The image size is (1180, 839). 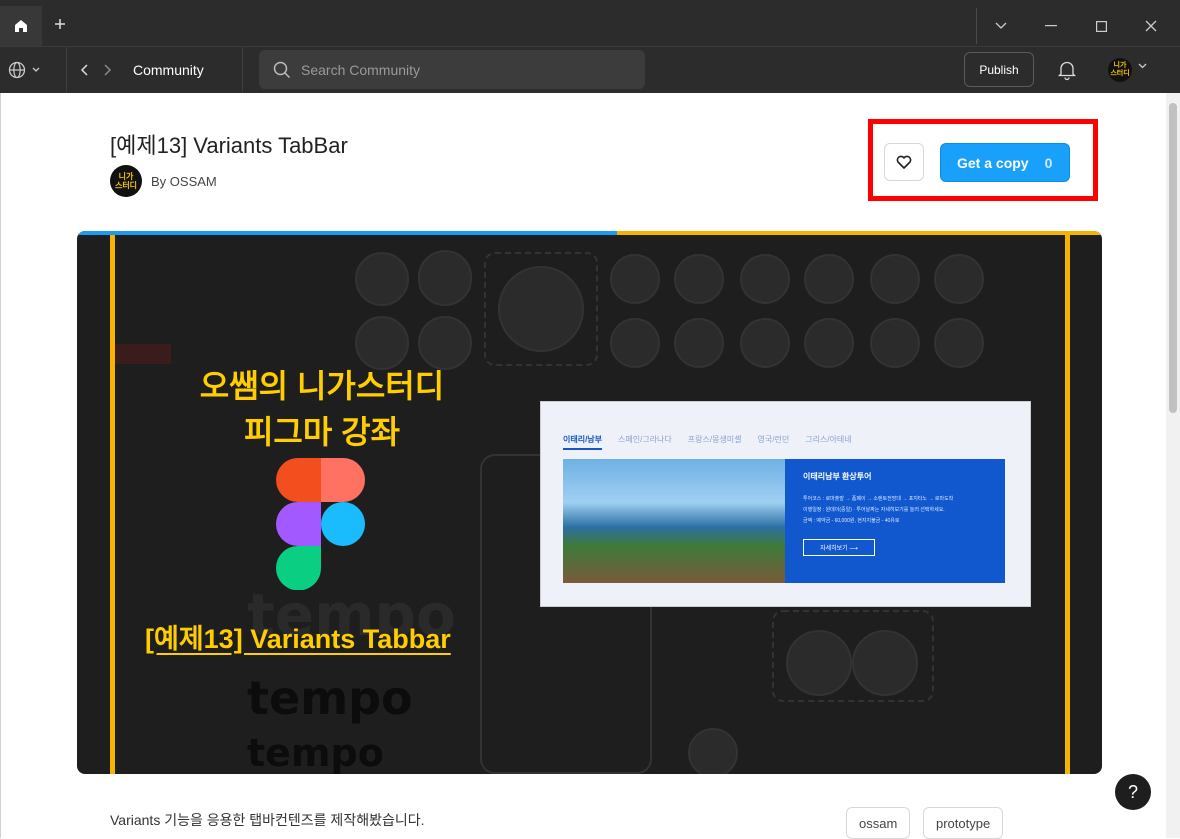 I want to click on heart-icon, so click(x=904, y=162).